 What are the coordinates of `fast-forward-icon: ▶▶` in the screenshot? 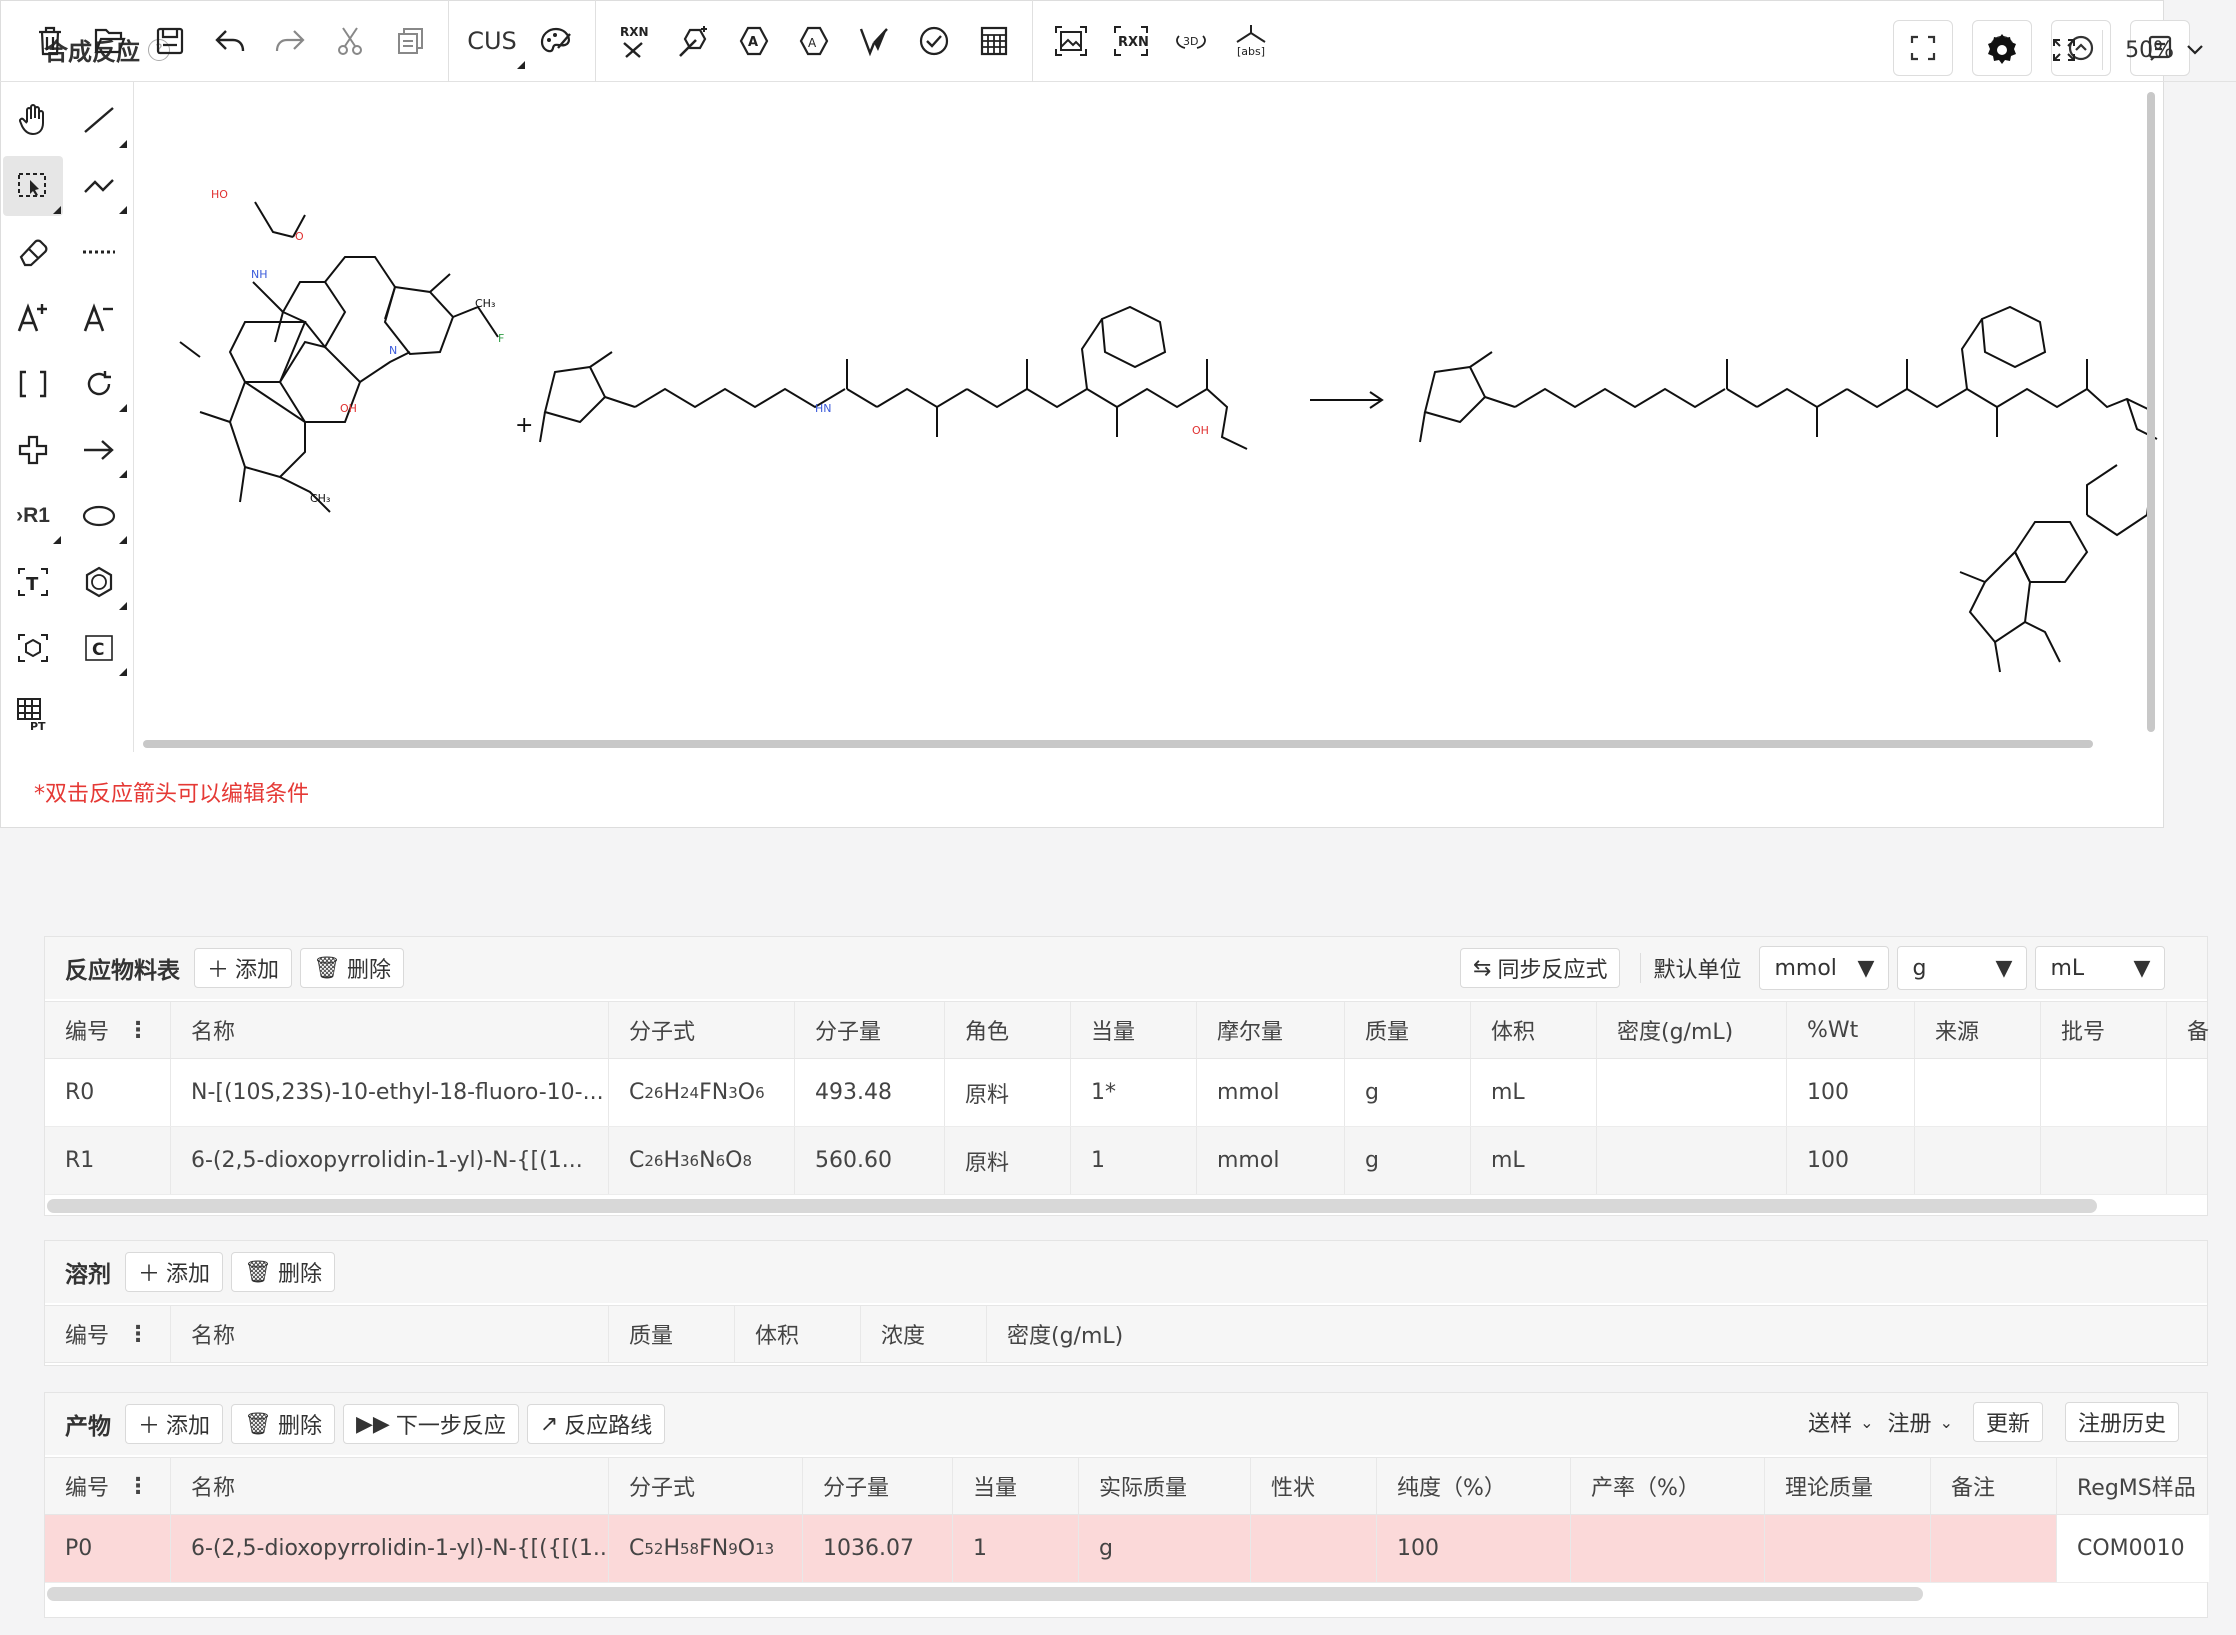 It's located at (372, 1424).